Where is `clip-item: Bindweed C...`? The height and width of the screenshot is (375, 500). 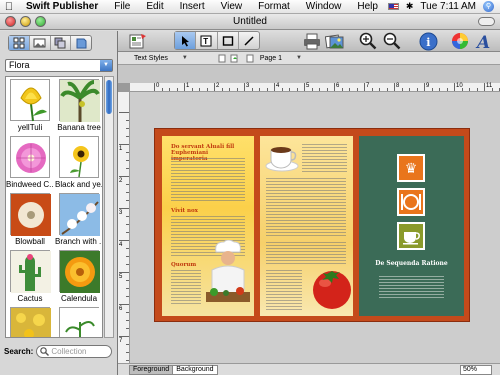
clip-item: Bindweed C... is located at coordinates (30, 162).